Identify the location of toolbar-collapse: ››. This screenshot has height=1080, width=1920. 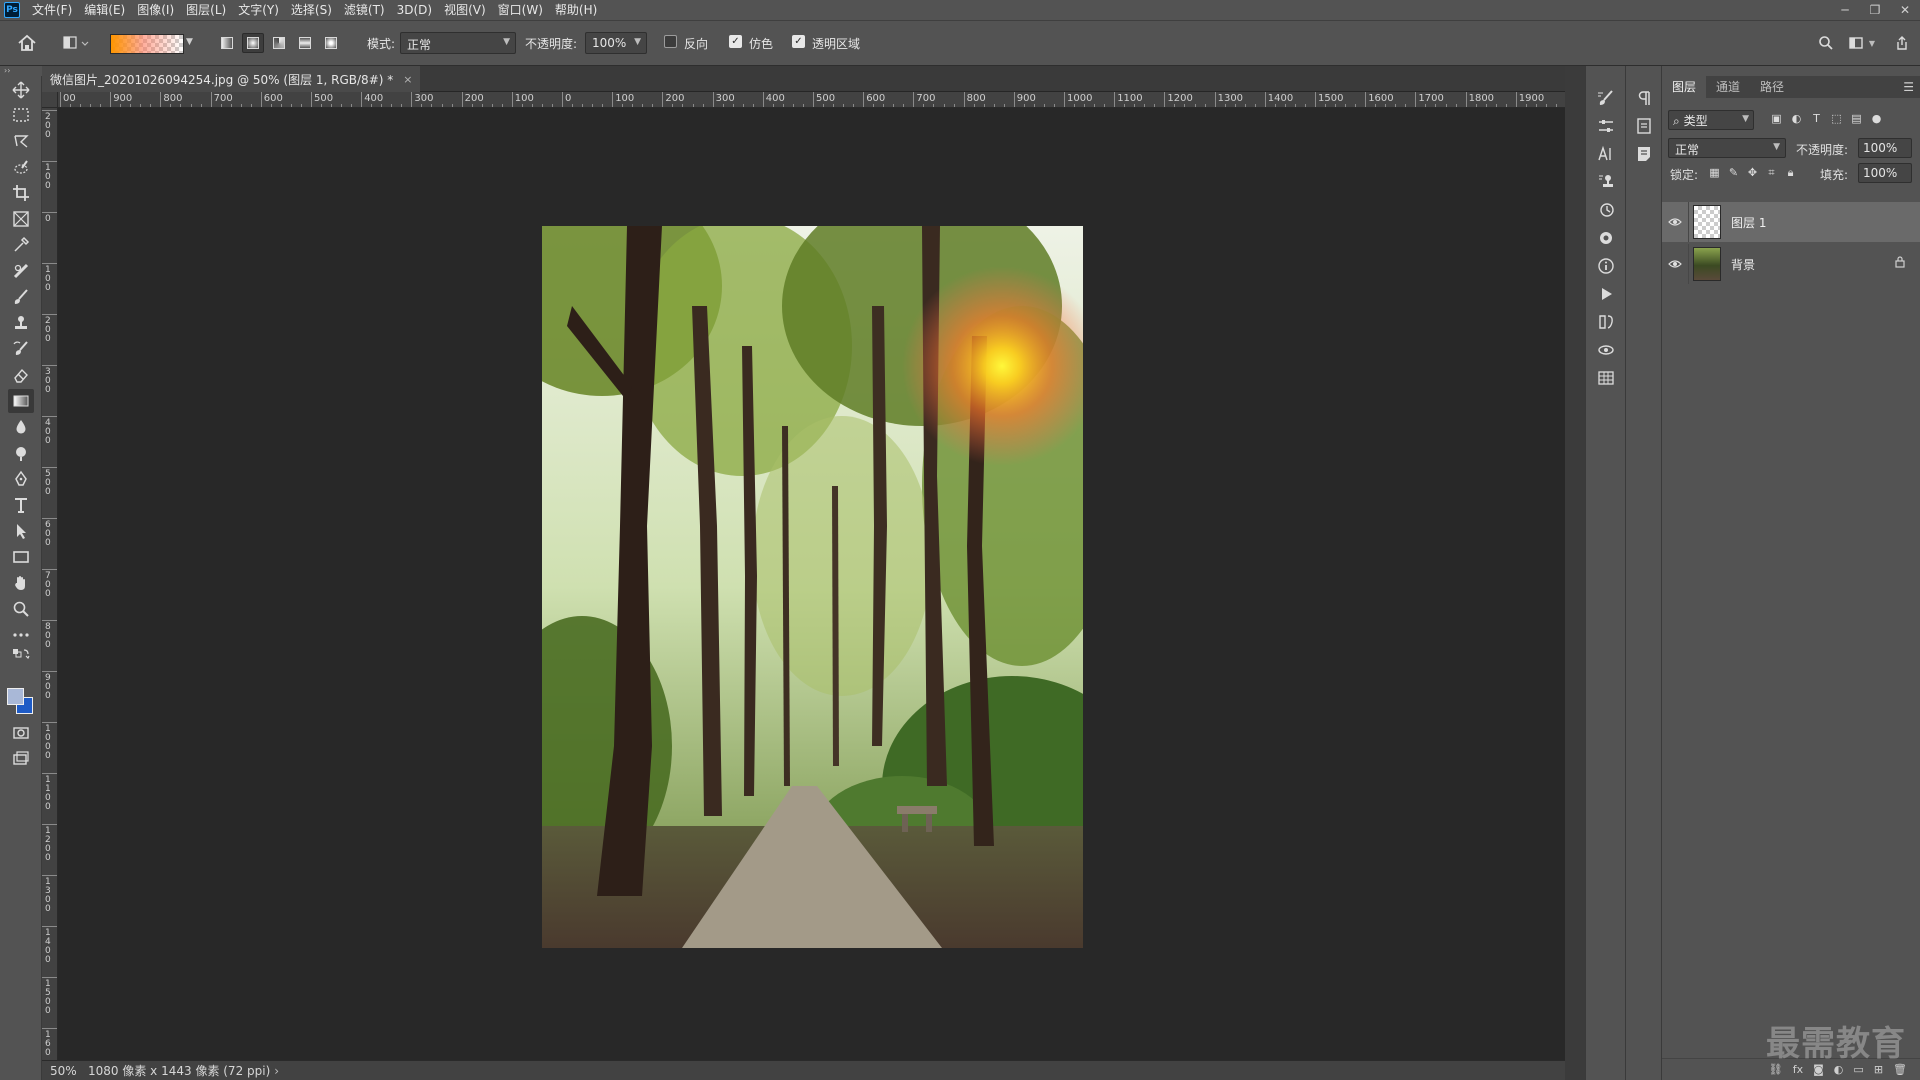
(21, 71).